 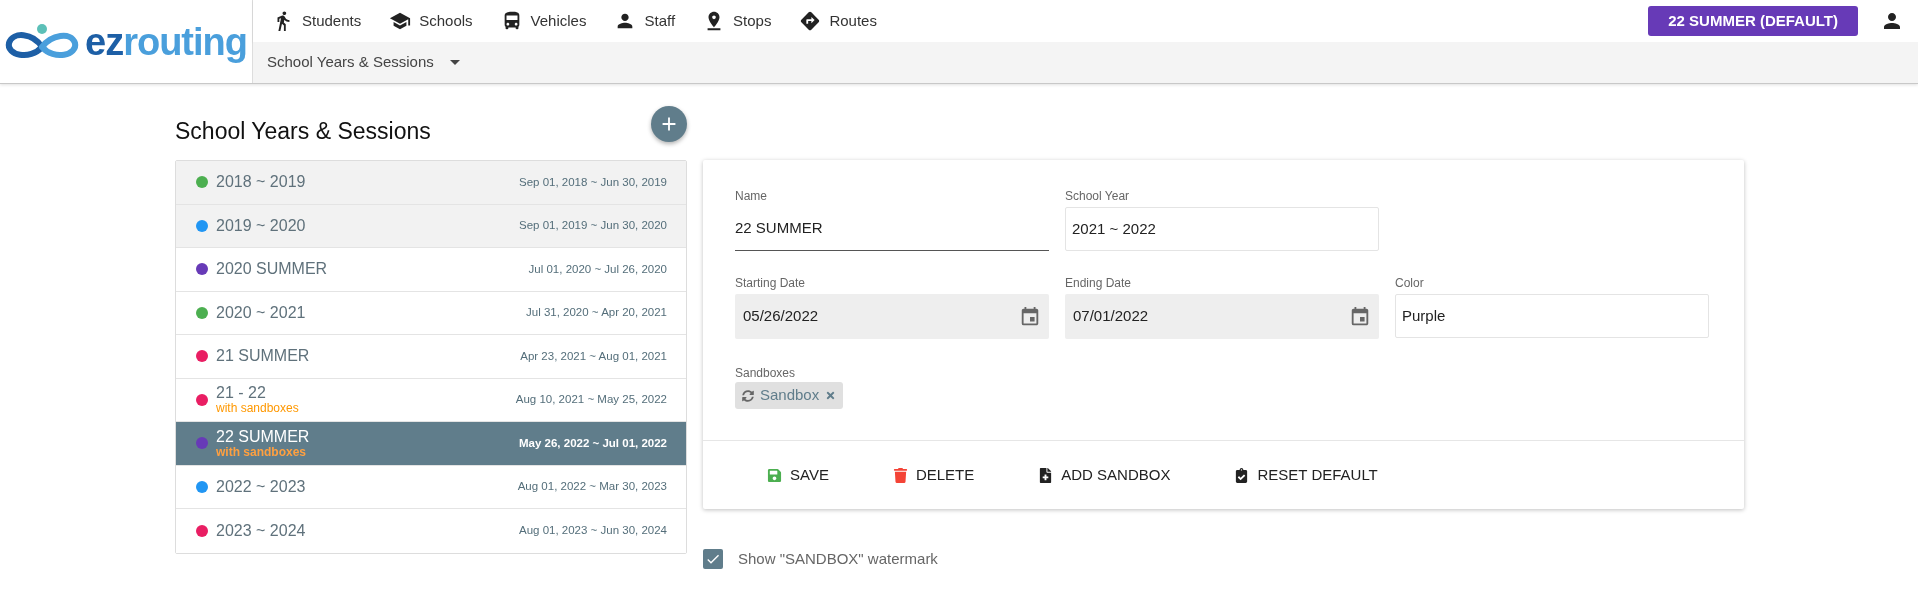 What do you see at coordinates (892, 316) in the screenshot?
I see `date-field: 05/26/2022` at bounding box center [892, 316].